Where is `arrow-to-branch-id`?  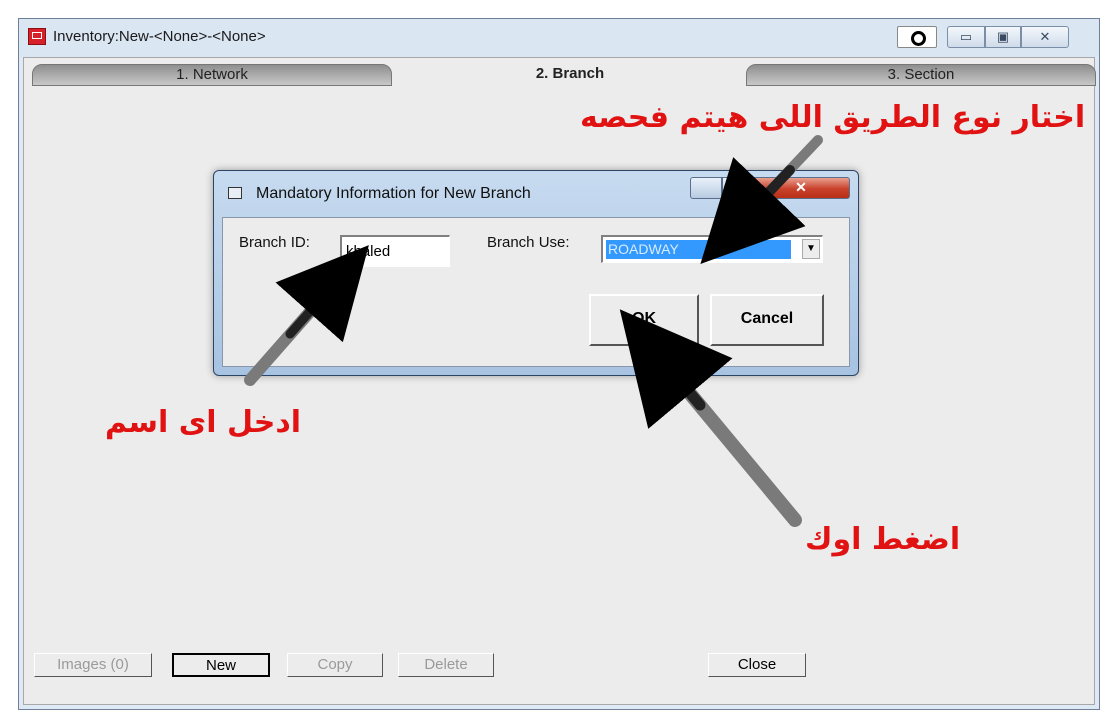
arrow-to-branch-id is located at coordinates (306, 315).